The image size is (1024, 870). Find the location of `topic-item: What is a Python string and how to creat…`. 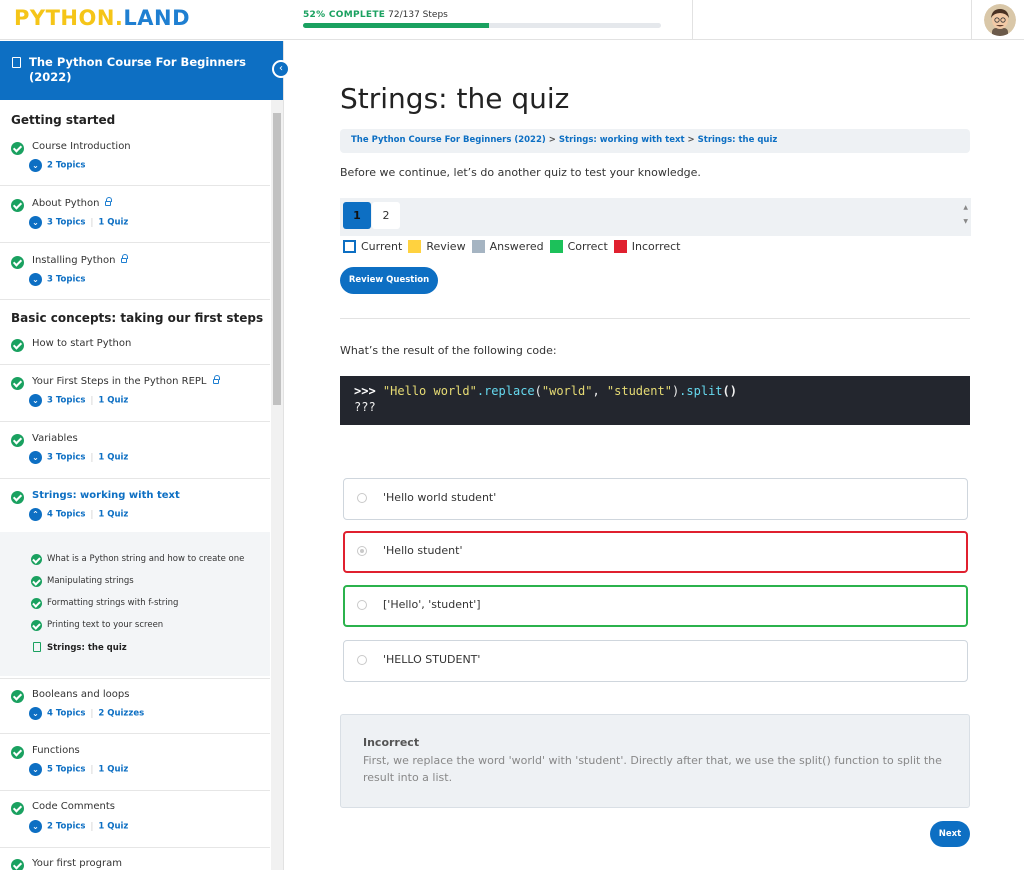

topic-item: What is a Python string and how to creat… is located at coordinates (145, 559).